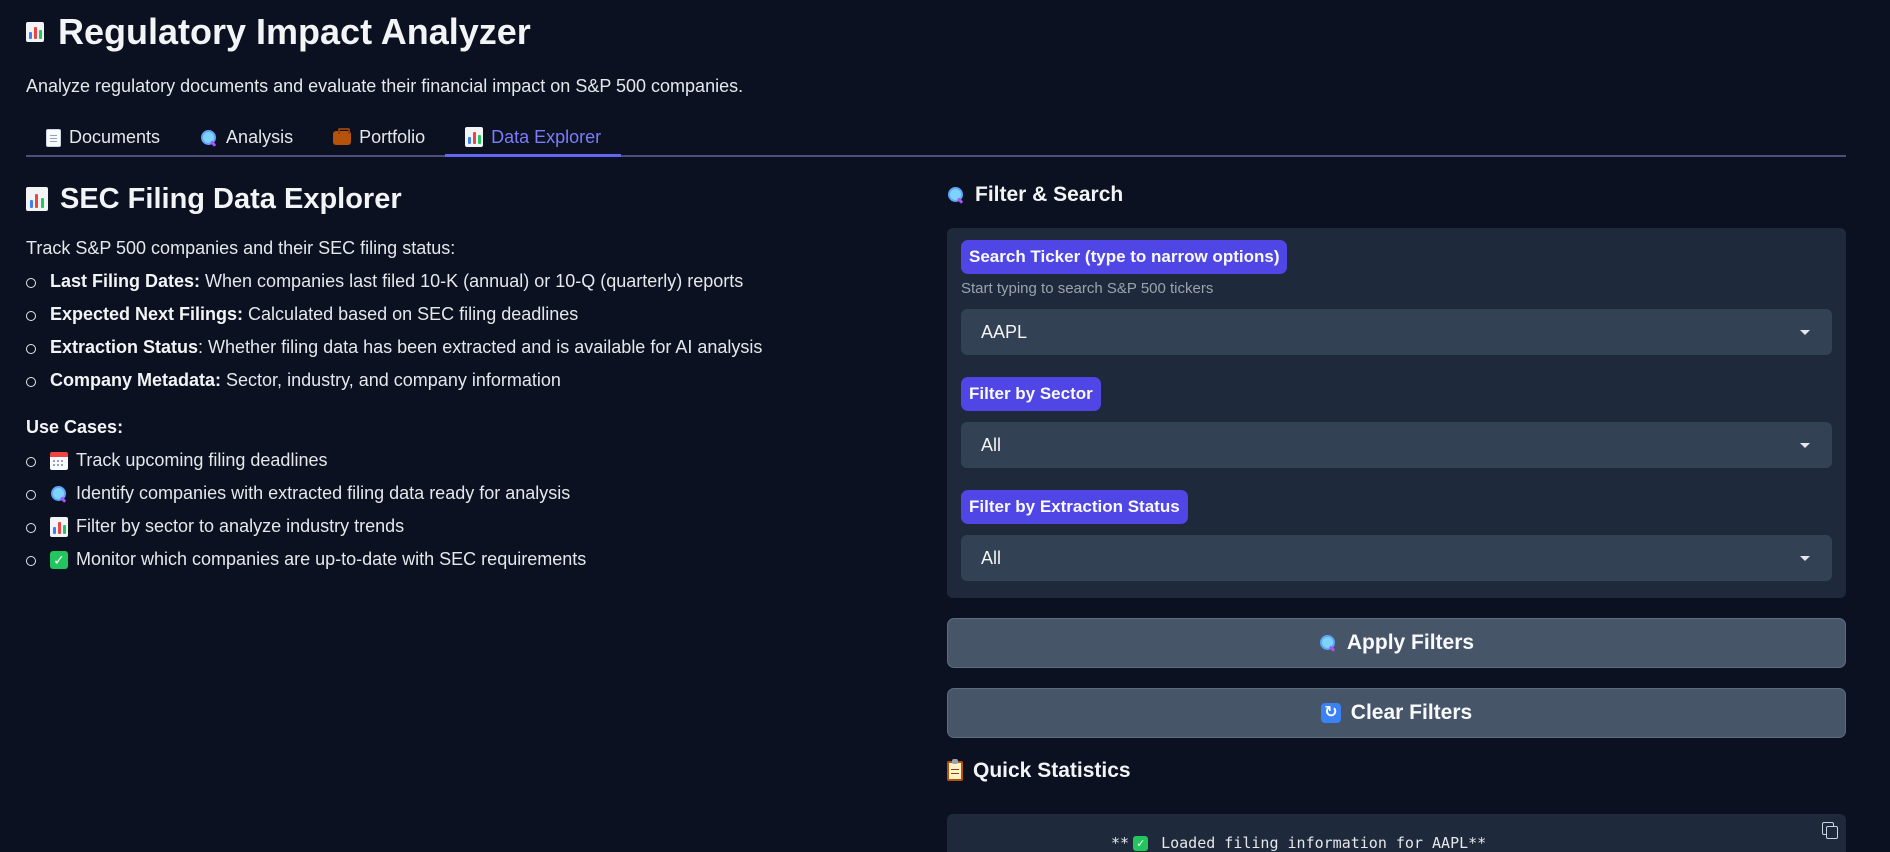 This screenshot has height=852, width=1890. Describe the element at coordinates (1411, 712) in the screenshot. I see `clear-filters-label: Clear Filters` at that location.